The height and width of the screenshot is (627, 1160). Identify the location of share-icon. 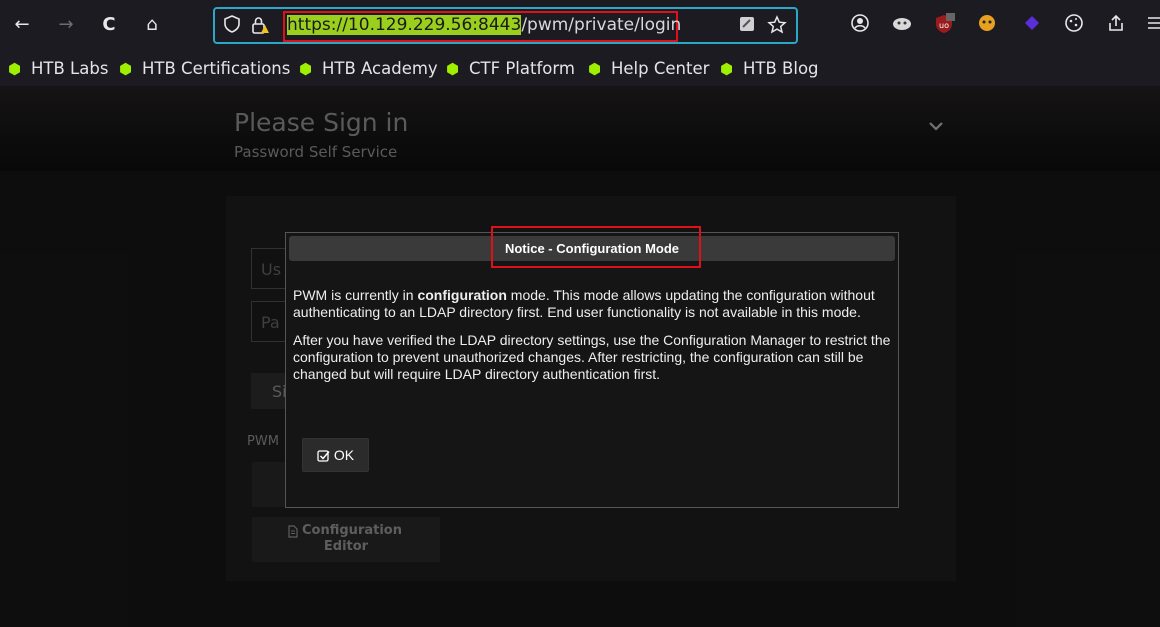
(1116, 25).